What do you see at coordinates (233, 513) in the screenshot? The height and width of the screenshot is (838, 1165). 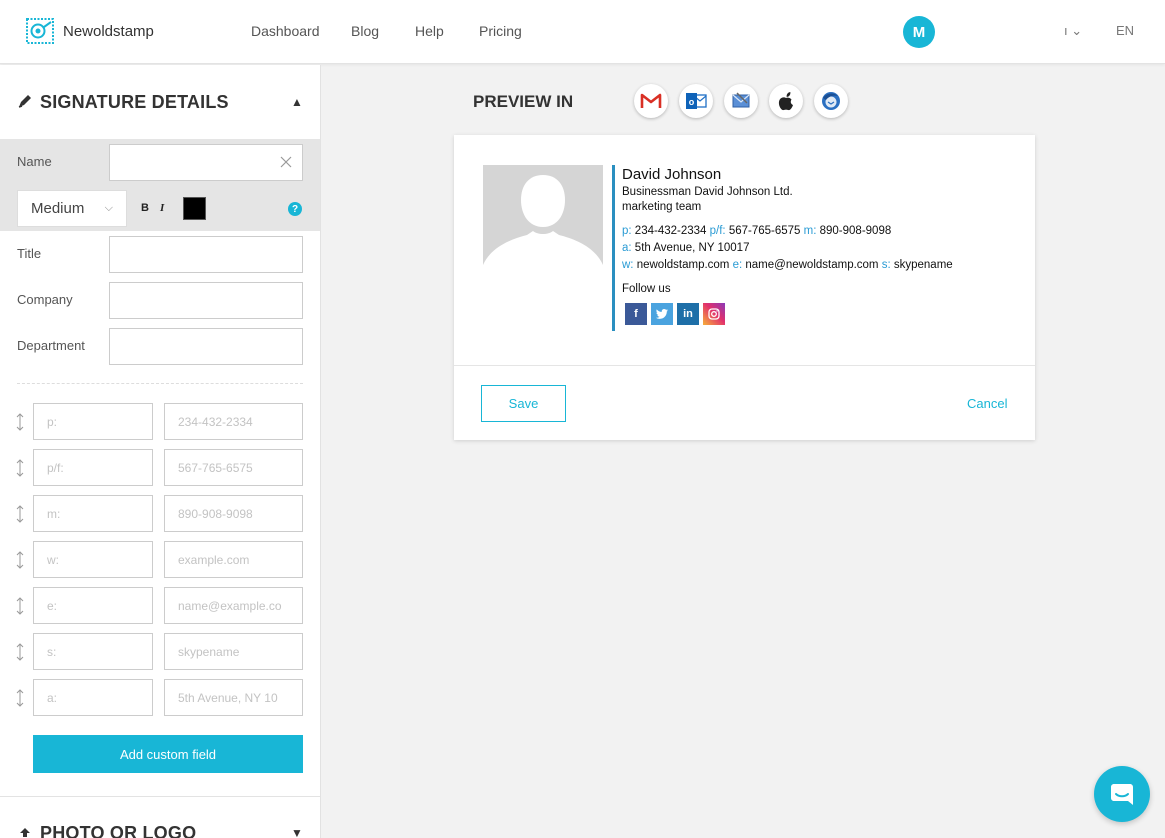 I see `mobile-value-input` at bounding box center [233, 513].